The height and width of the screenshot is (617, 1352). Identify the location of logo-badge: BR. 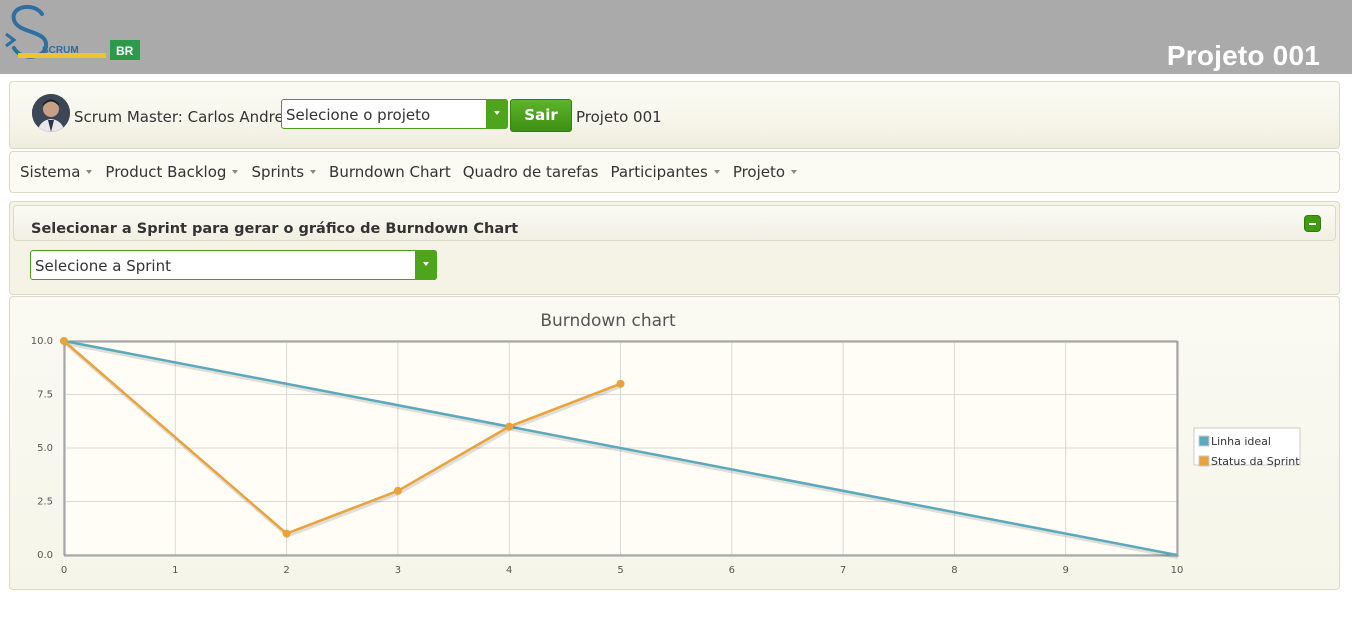
(125, 51).